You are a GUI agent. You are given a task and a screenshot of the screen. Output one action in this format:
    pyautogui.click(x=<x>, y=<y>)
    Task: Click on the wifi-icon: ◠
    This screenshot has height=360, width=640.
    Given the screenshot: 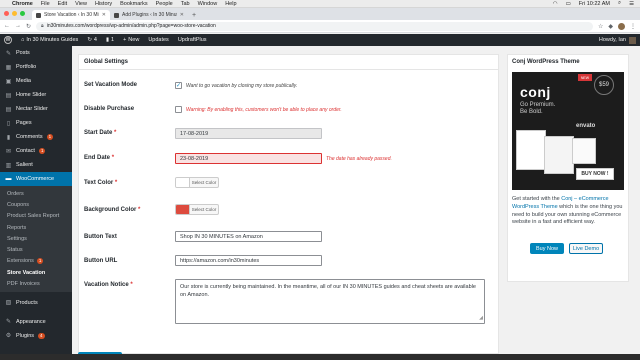 What is the action you would take?
    pyautogui.click(x=555, y=4)
    